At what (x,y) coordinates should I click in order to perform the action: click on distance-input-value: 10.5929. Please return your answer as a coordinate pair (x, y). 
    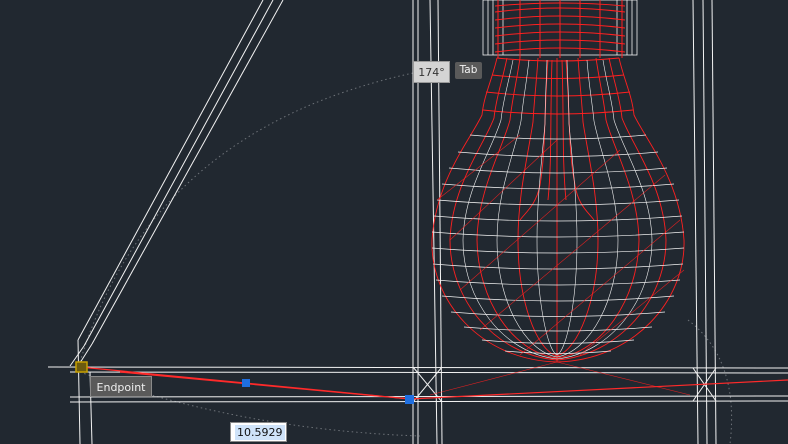
    Looking at the image, I should click on (260, 432).